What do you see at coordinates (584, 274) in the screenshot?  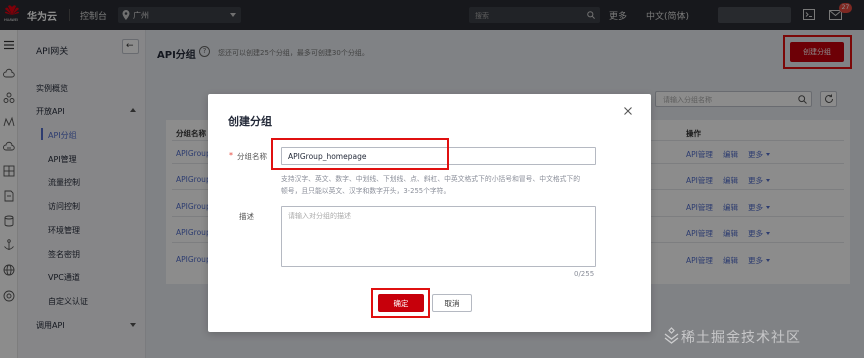 I see `char-counter: 0/255` at bounding box center [584, 274].